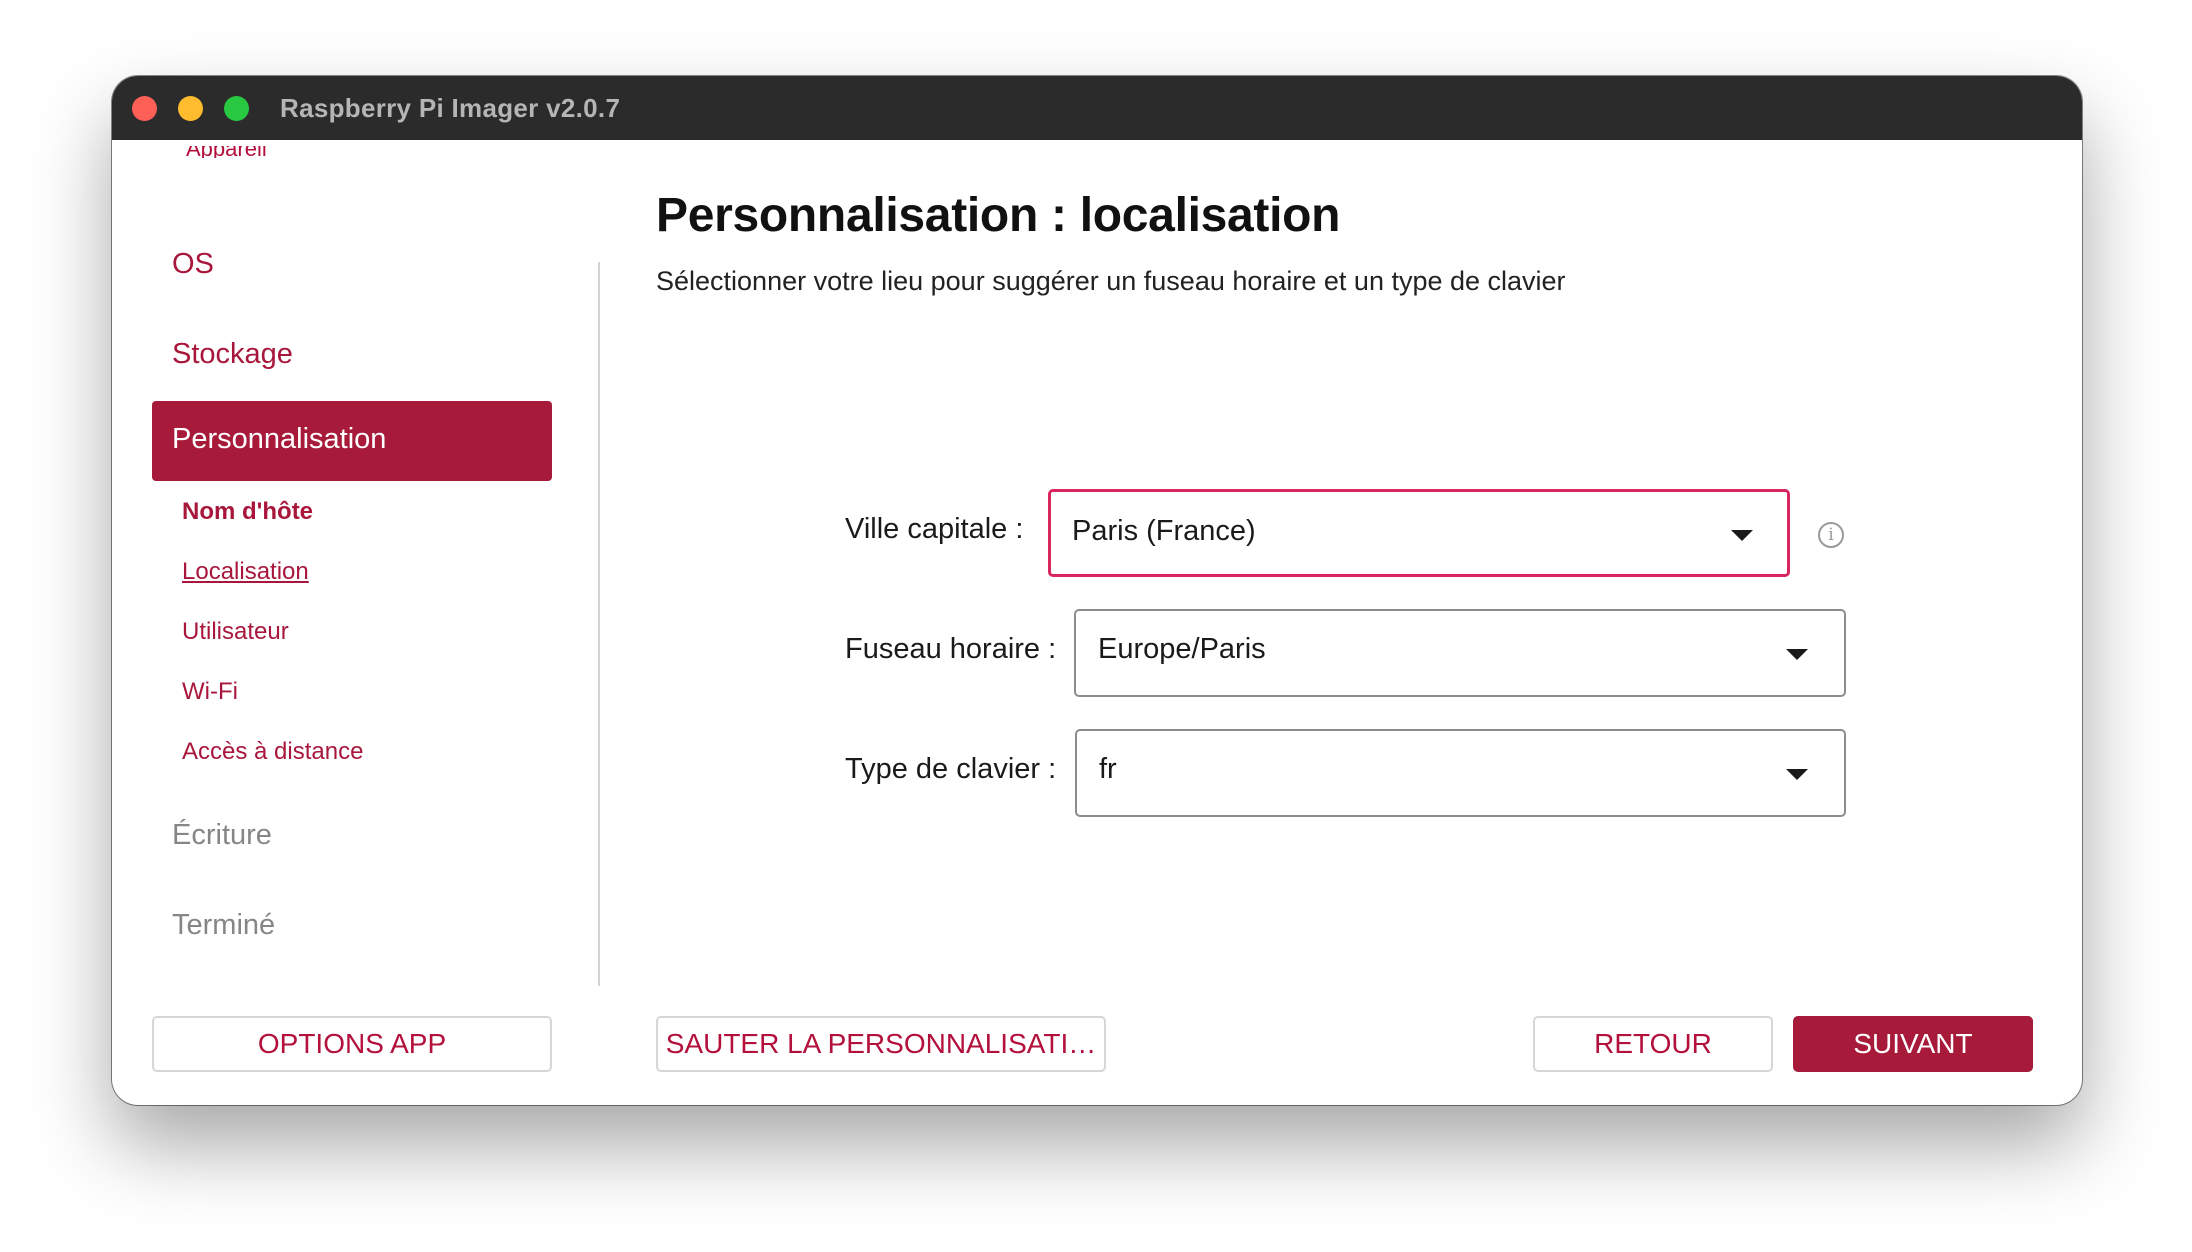 The height and width of the screenshot is (1252, 2192). I want to click on sidebar-item-writing: Écriture, so click(222, 835).